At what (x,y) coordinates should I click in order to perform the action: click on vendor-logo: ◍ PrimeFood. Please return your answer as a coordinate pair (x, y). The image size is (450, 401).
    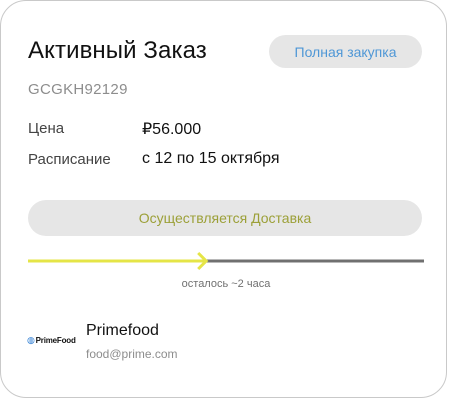
    Looking at the image, I should click on (51, 340).